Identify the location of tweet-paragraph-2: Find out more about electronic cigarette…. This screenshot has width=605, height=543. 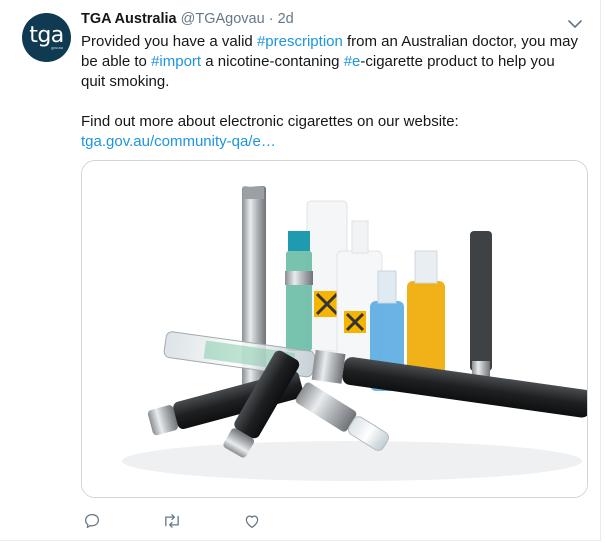
(270, 121).